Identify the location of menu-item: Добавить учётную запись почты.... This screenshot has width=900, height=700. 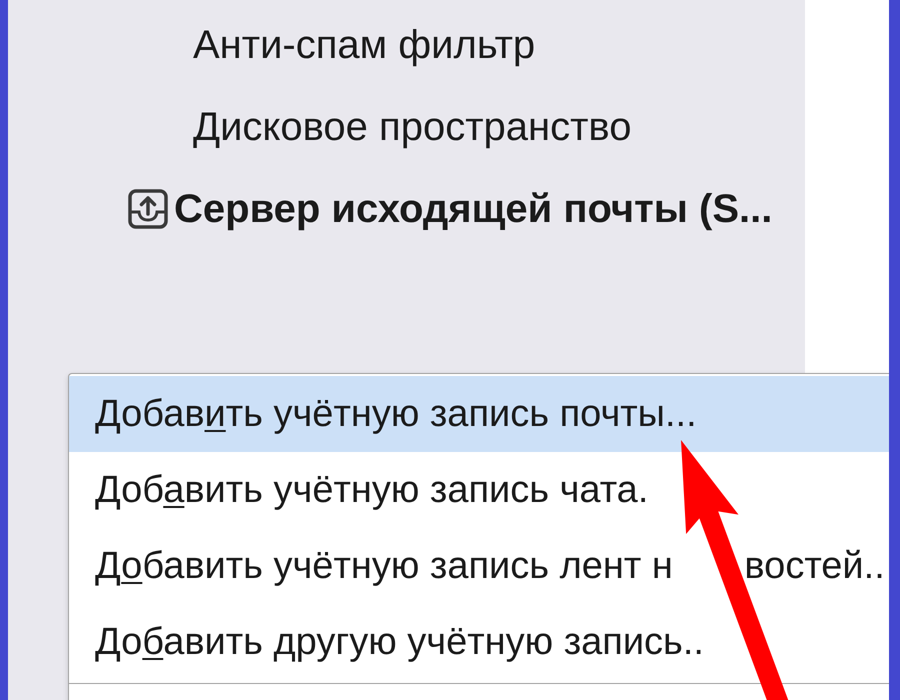
(479, 414).